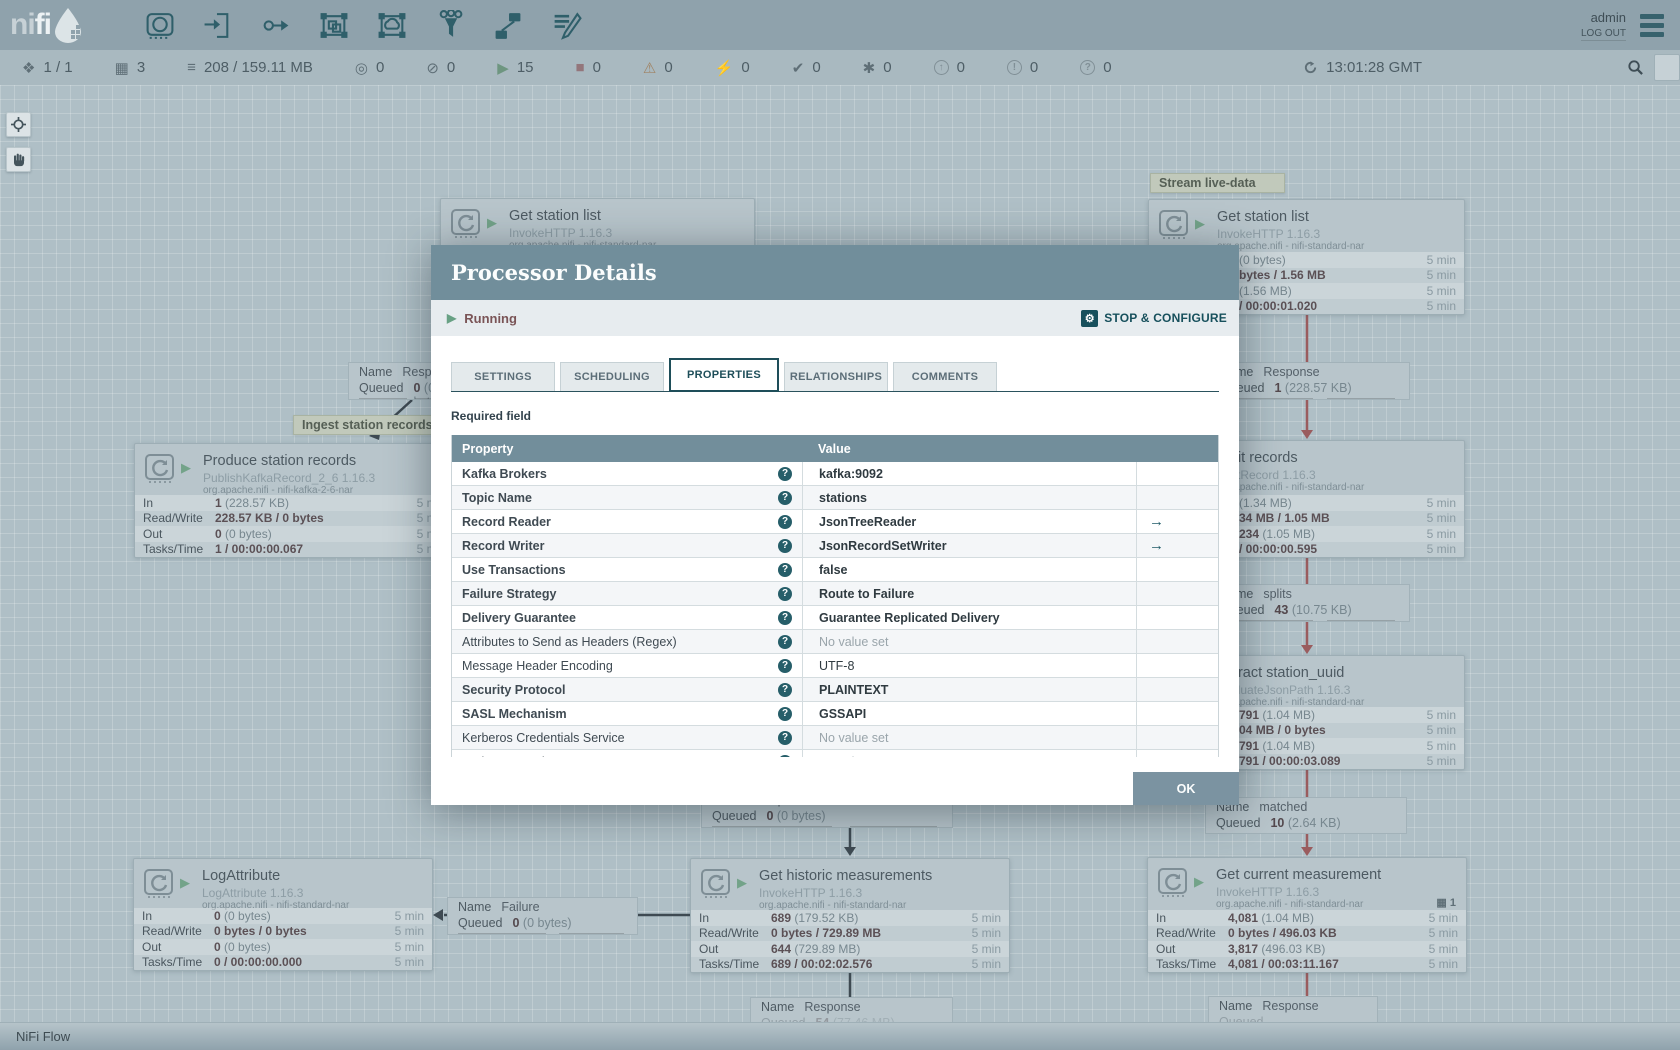 This screenshot has width=1680, height=1050. What do you see at coordinates (503, 376) in the screenshot?
I see `tab-settings: SETTINGS` at bounding box center [503, 376].